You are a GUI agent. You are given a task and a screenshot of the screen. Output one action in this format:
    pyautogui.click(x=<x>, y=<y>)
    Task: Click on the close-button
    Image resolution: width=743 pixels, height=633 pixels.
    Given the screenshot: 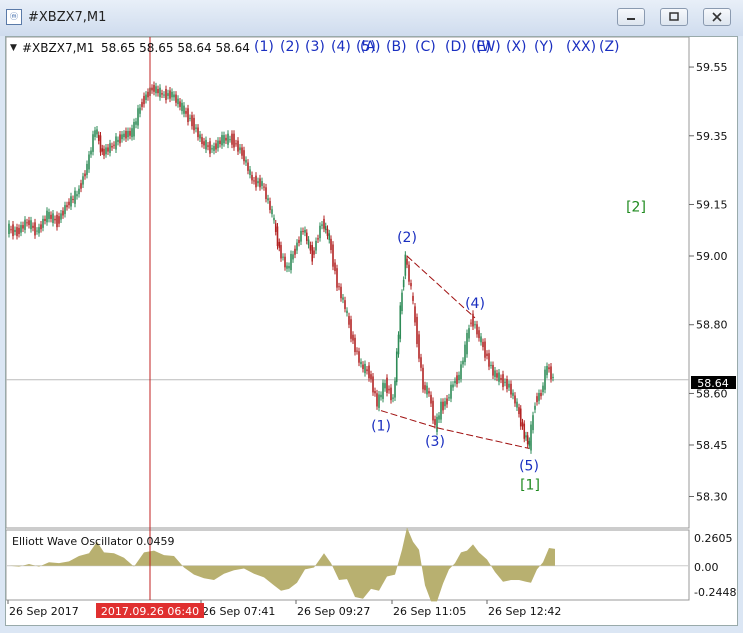 What is the action you would take?
    pyautogui.click(x=717, y=17)
    